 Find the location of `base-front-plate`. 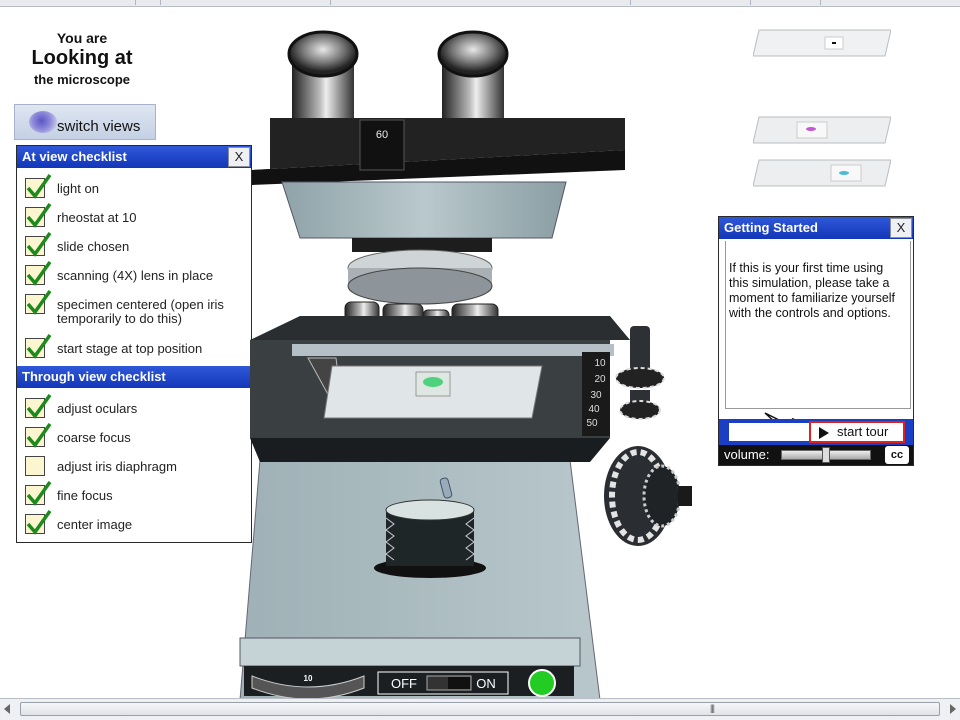

base-front-plate is located at coordinates (410, 652).